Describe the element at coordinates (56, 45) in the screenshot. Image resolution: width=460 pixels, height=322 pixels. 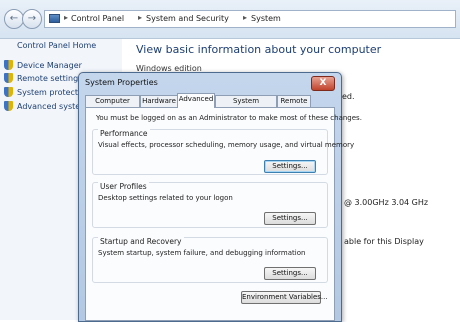
I see `control-panel-home-link: Control Panel Home` at that location.